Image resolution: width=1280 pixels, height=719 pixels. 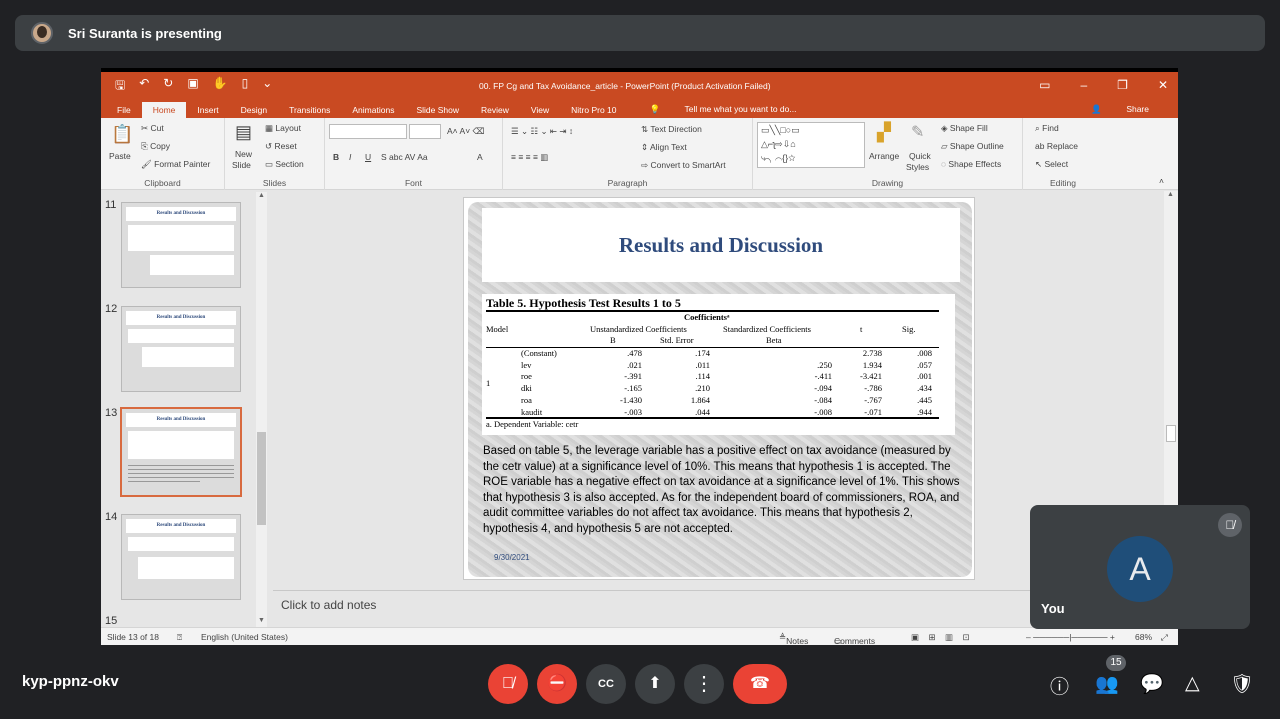 What do you see at coordinates (284, 164) in the screenshot?
I see `section-button: ▭ Section` at bounding box center [284, 164].